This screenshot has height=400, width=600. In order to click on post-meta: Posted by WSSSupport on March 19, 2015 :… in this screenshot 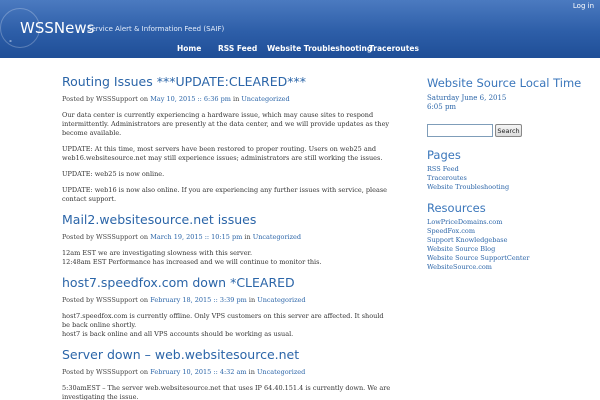, I will do `click(227, 237)`.